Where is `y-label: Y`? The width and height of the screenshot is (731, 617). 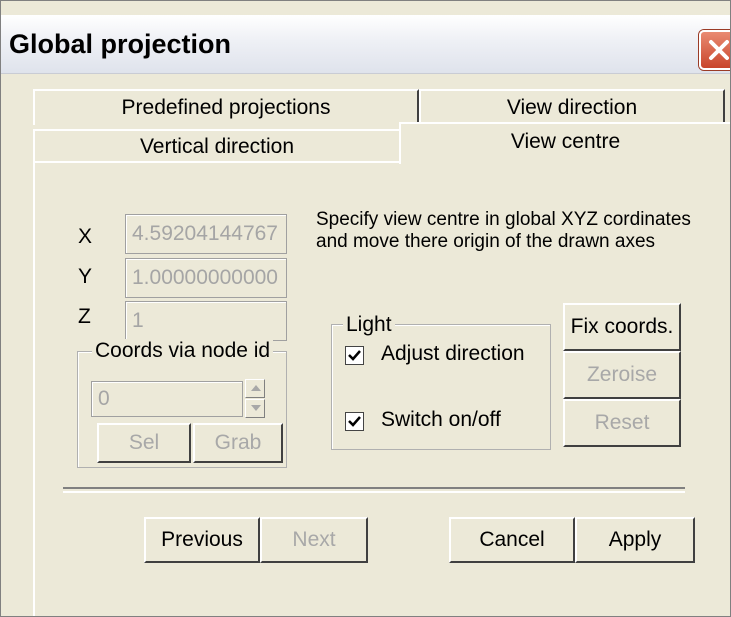
y-label: Y is located at coordinates (85, 276).